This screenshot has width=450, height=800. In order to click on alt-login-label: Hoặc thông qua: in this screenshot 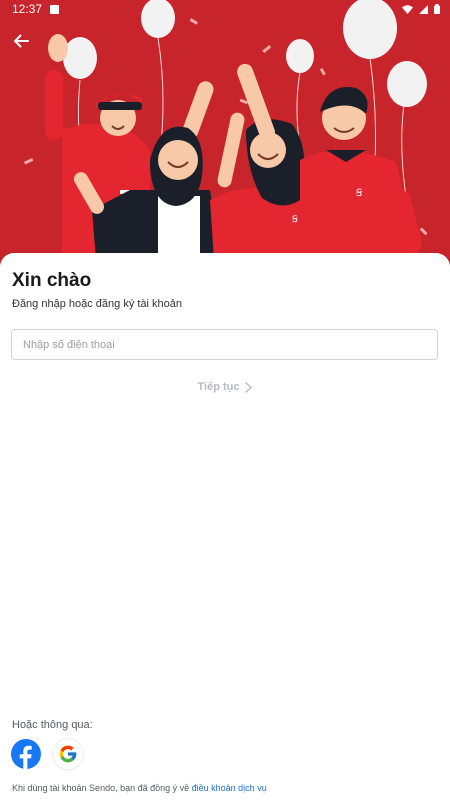, I will do `click(52, 725)`.